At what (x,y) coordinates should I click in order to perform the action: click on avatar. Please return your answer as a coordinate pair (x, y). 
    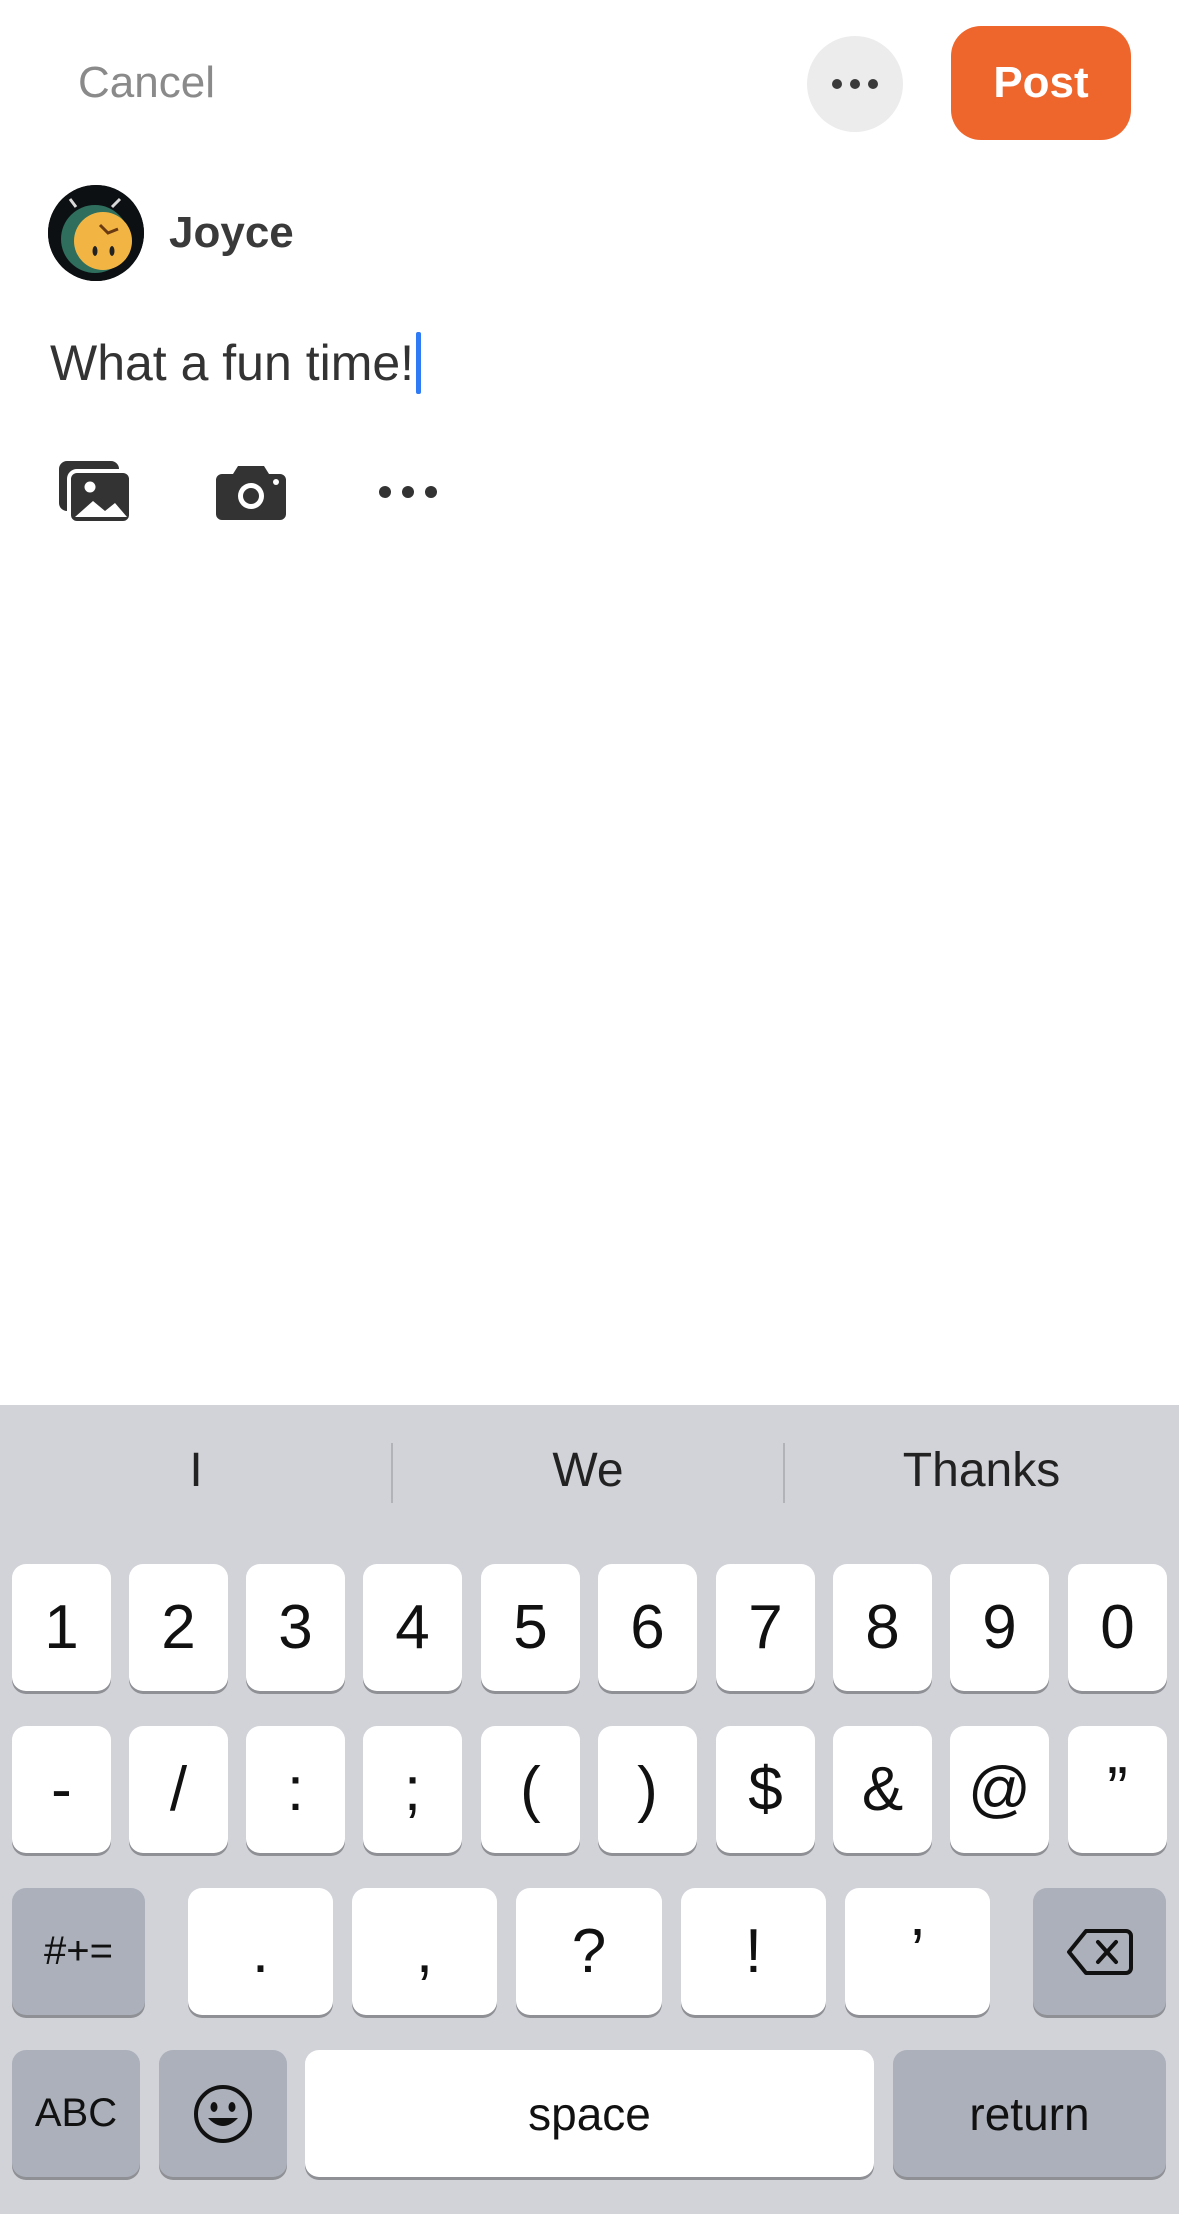
    Looking at the image, I should click on (96, 233).